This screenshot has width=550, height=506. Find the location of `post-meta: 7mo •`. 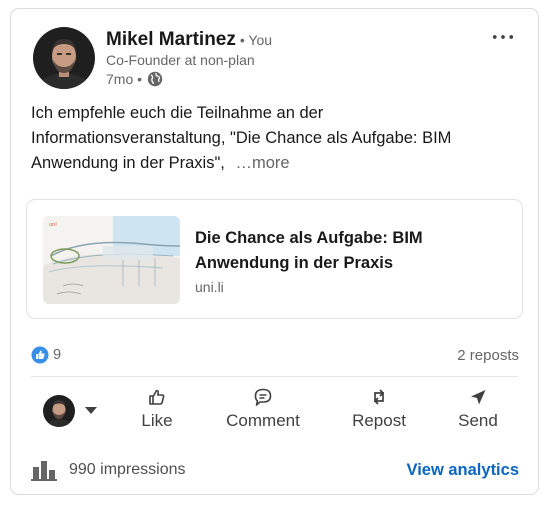

post-meta: 7mo • is located at coordinates (134, 79).